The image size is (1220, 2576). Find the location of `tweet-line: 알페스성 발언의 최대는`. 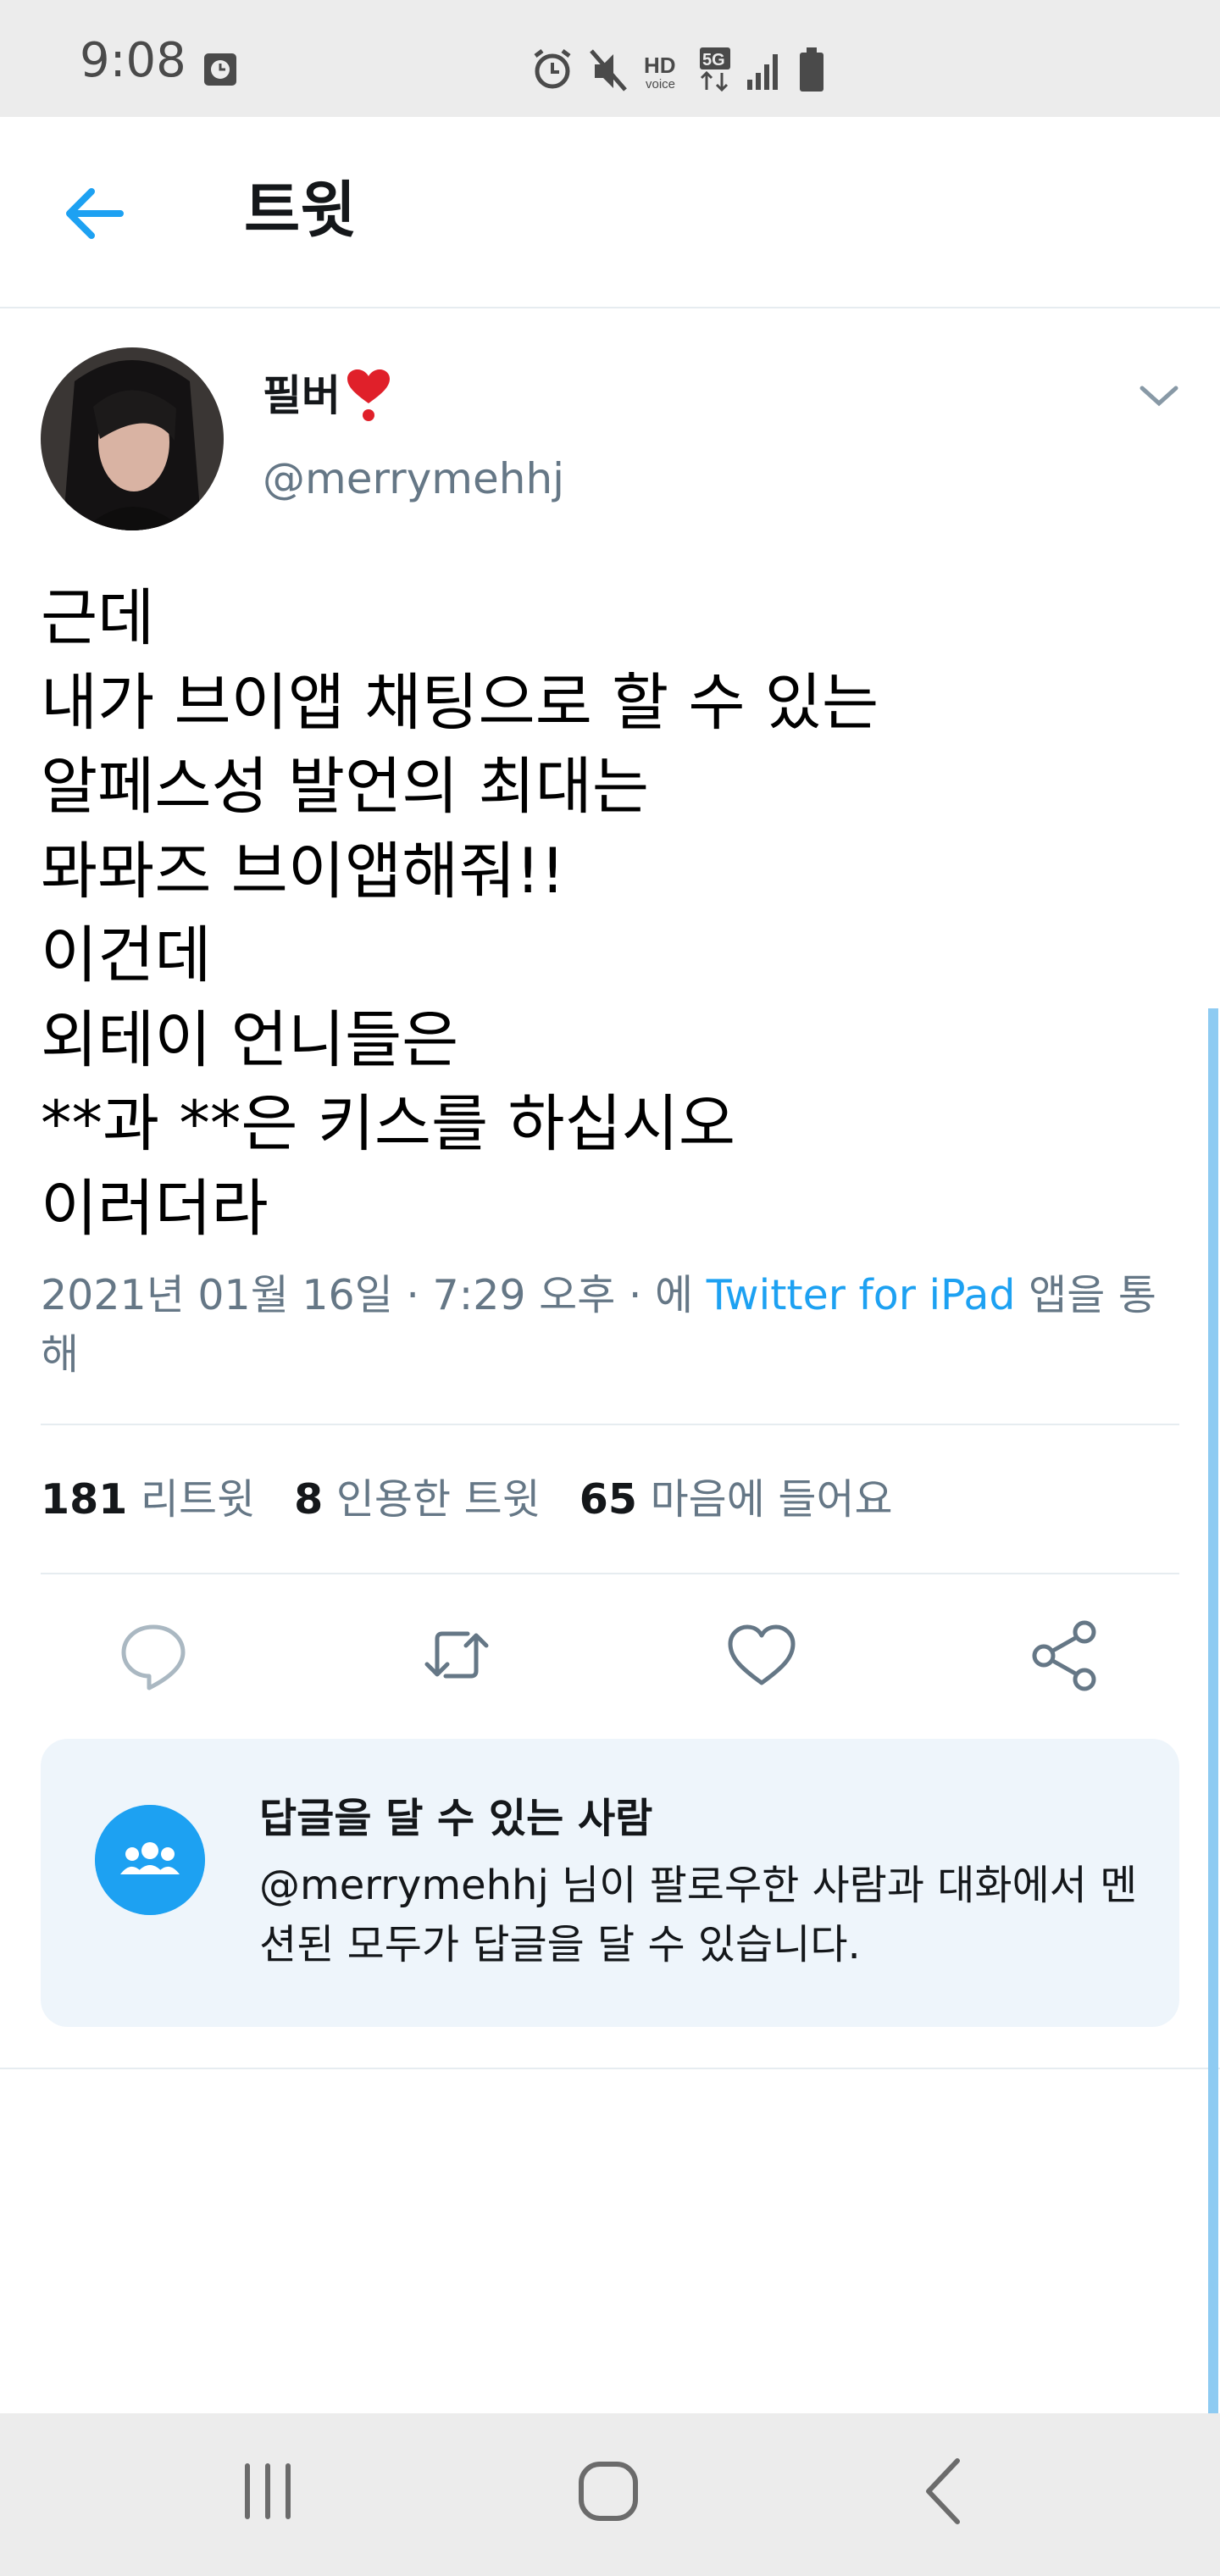

tweet-line: 알페스성 발언의 최대는 is located at coordinates (345, 787).